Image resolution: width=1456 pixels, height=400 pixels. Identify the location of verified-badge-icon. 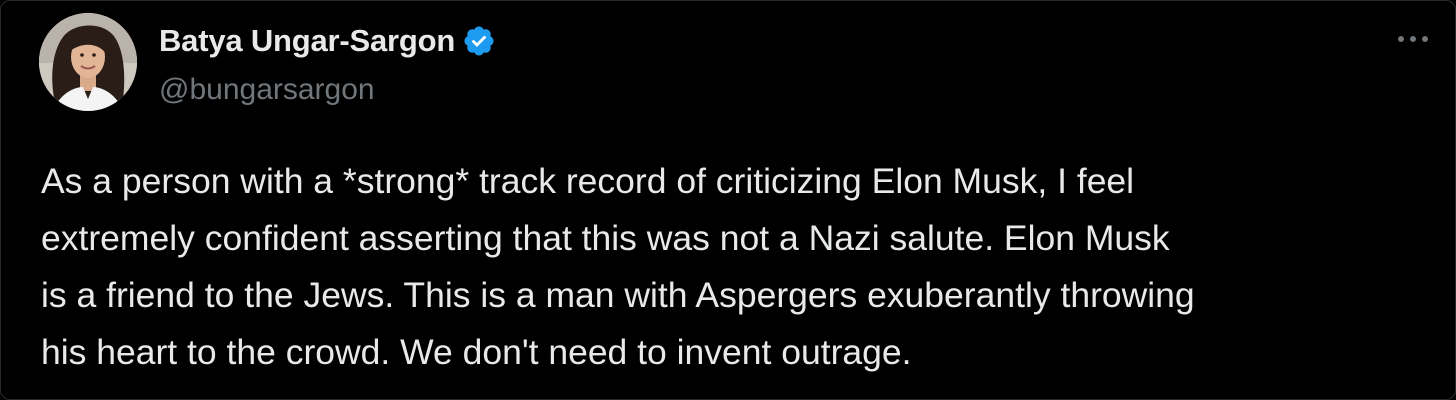
(479, 41).